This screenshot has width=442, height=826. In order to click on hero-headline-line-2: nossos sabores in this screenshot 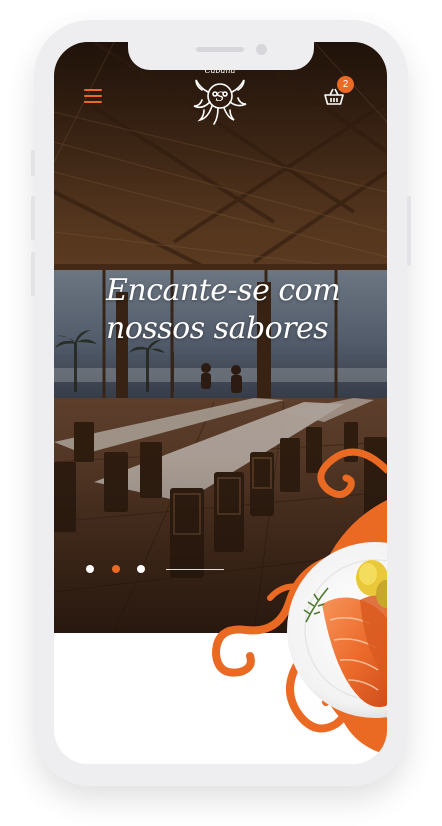, I will do `click(217, 328)`.